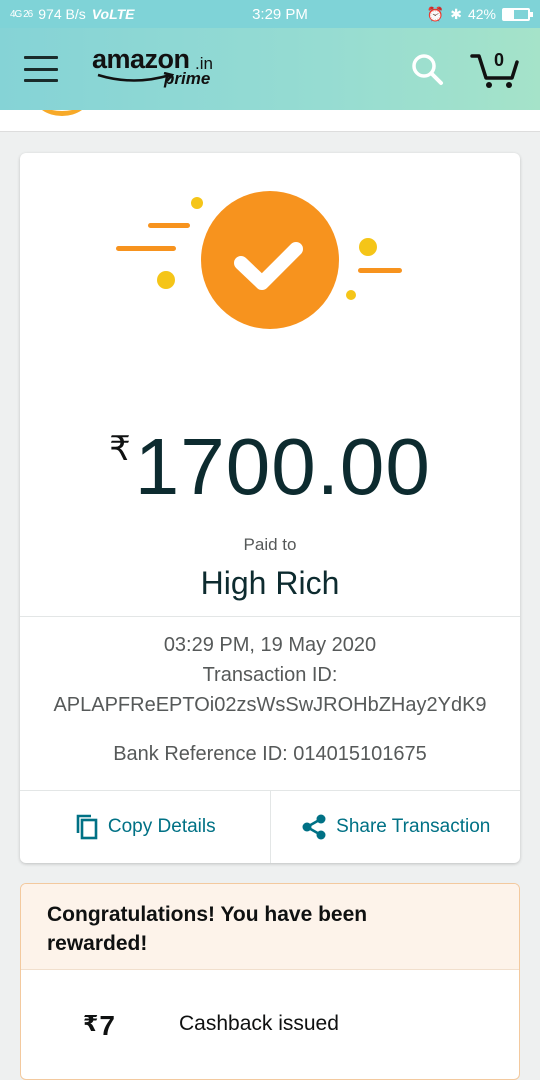 Image resolution: width=540 pixels, height=1080 pixels. I want to click on reward-description: Cashback issued, so click(259, 1023).